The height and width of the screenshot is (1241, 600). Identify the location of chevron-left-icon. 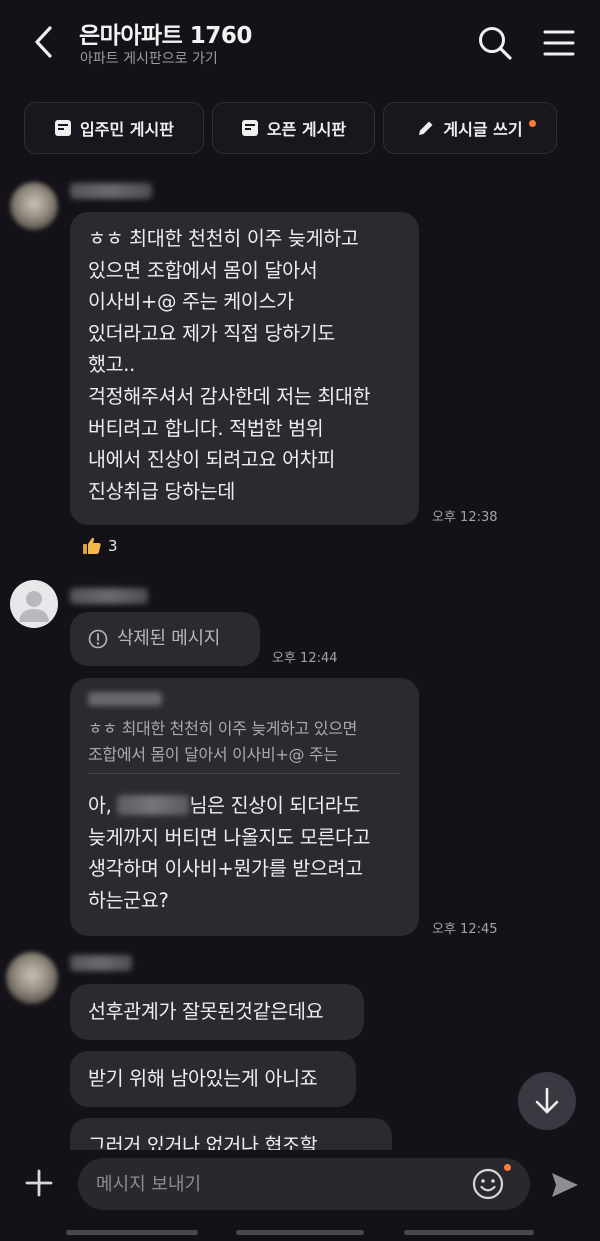
(43, 42).